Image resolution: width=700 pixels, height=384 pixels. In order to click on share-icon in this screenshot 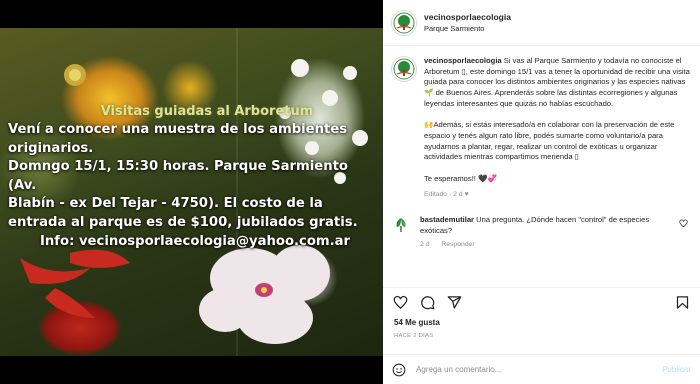, I will do `click(454, 302)`.